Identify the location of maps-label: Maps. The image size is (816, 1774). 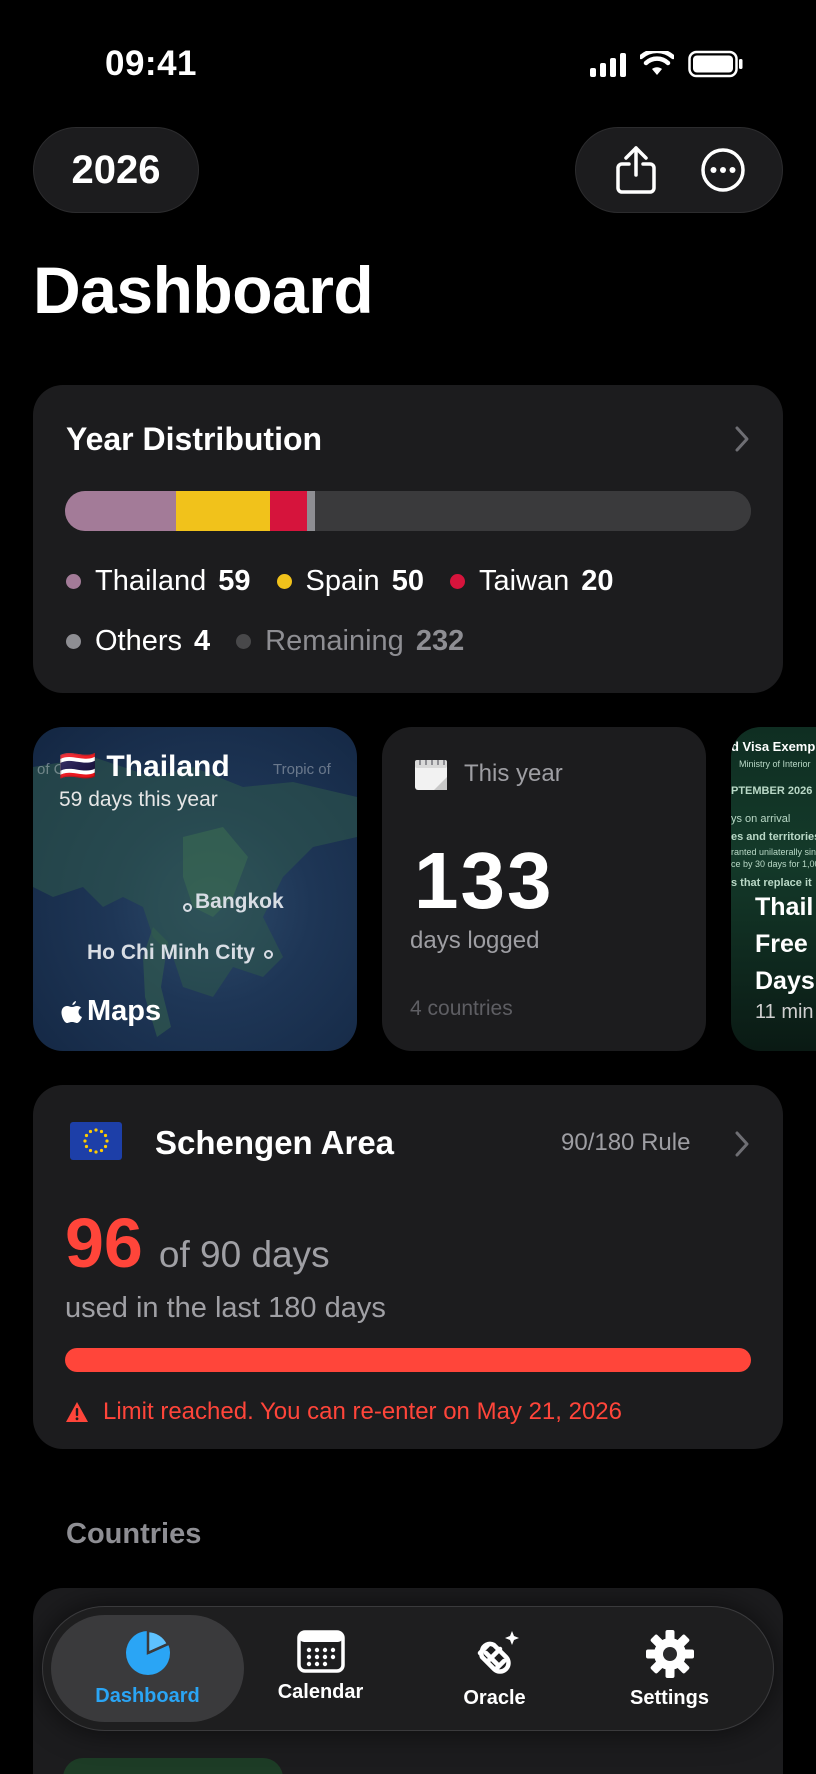
(124, 1011).